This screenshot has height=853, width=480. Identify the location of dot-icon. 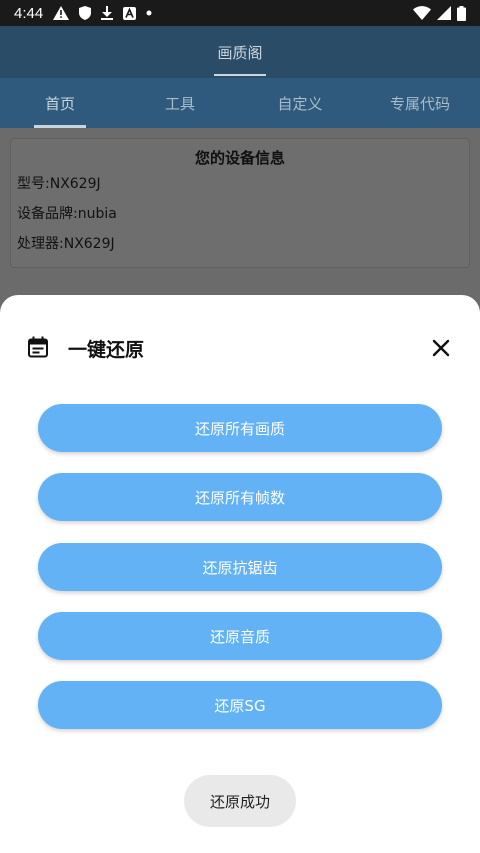
(149, 13).